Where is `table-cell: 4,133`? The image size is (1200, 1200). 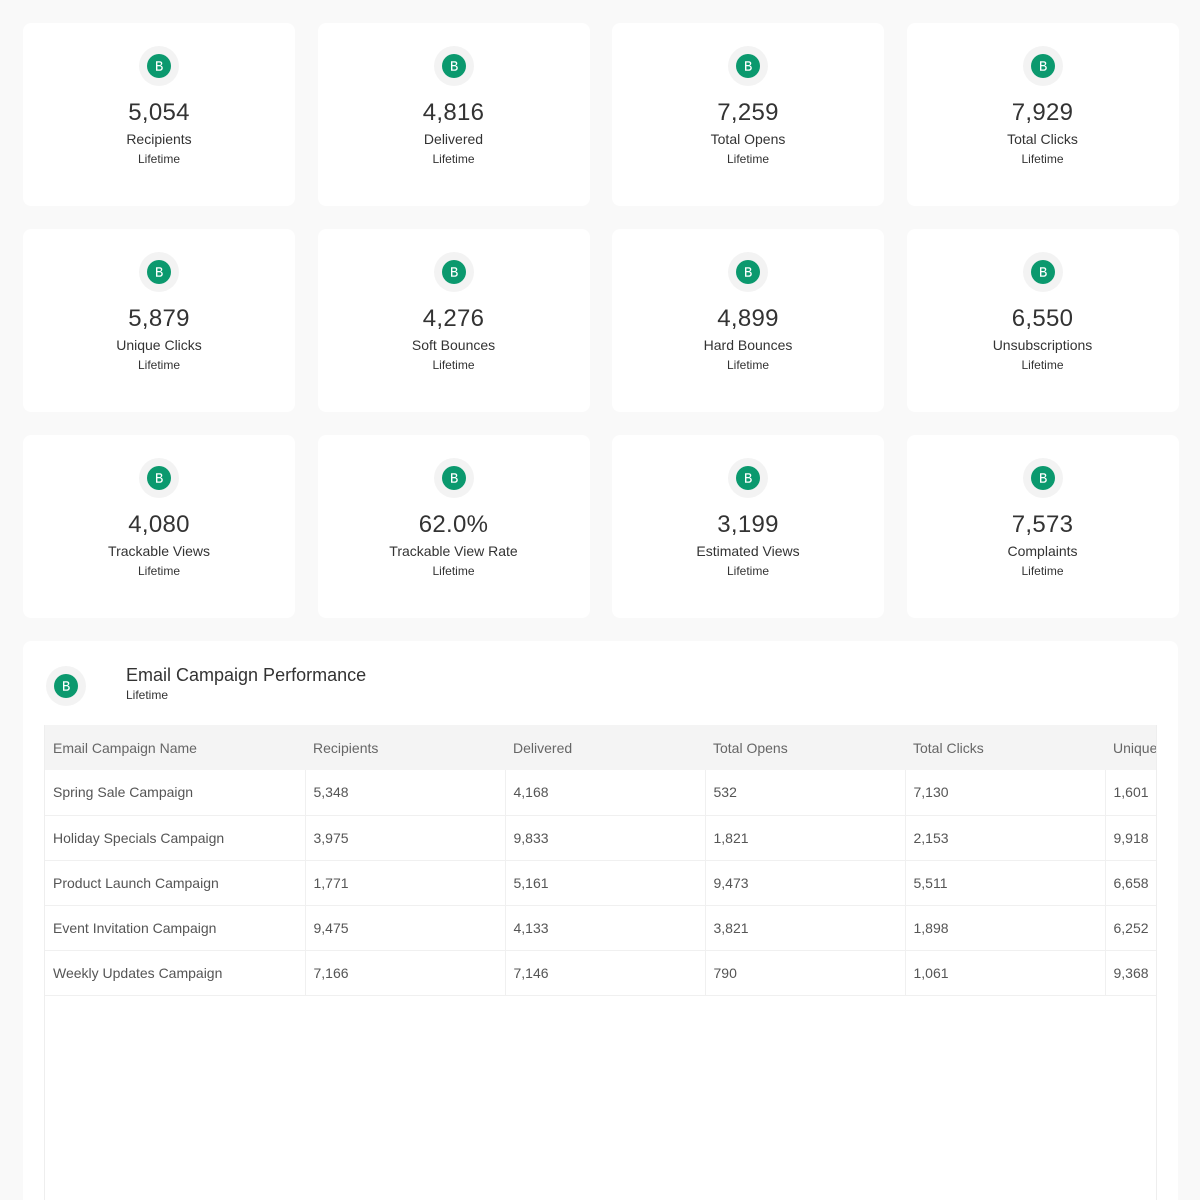
table-cell: 4,133 is located at coordinates (605, 928).